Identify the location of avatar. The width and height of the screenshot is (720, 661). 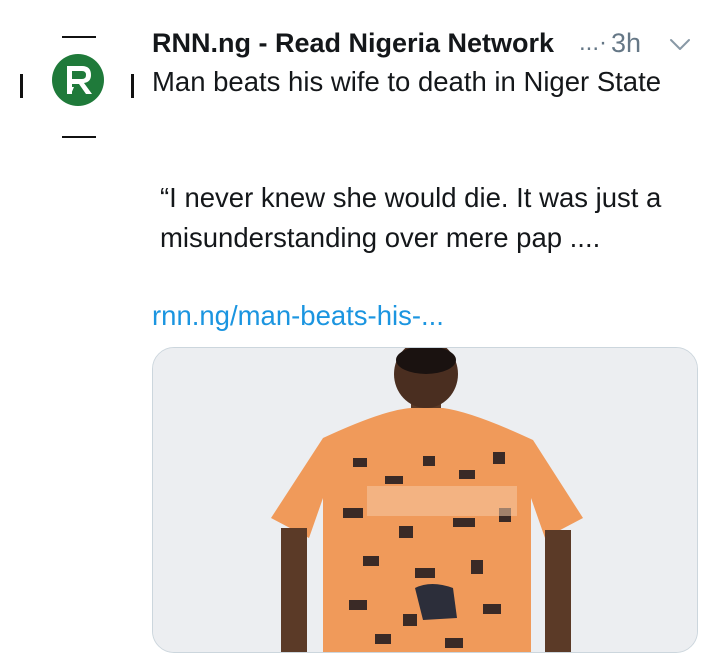
(78, 80).